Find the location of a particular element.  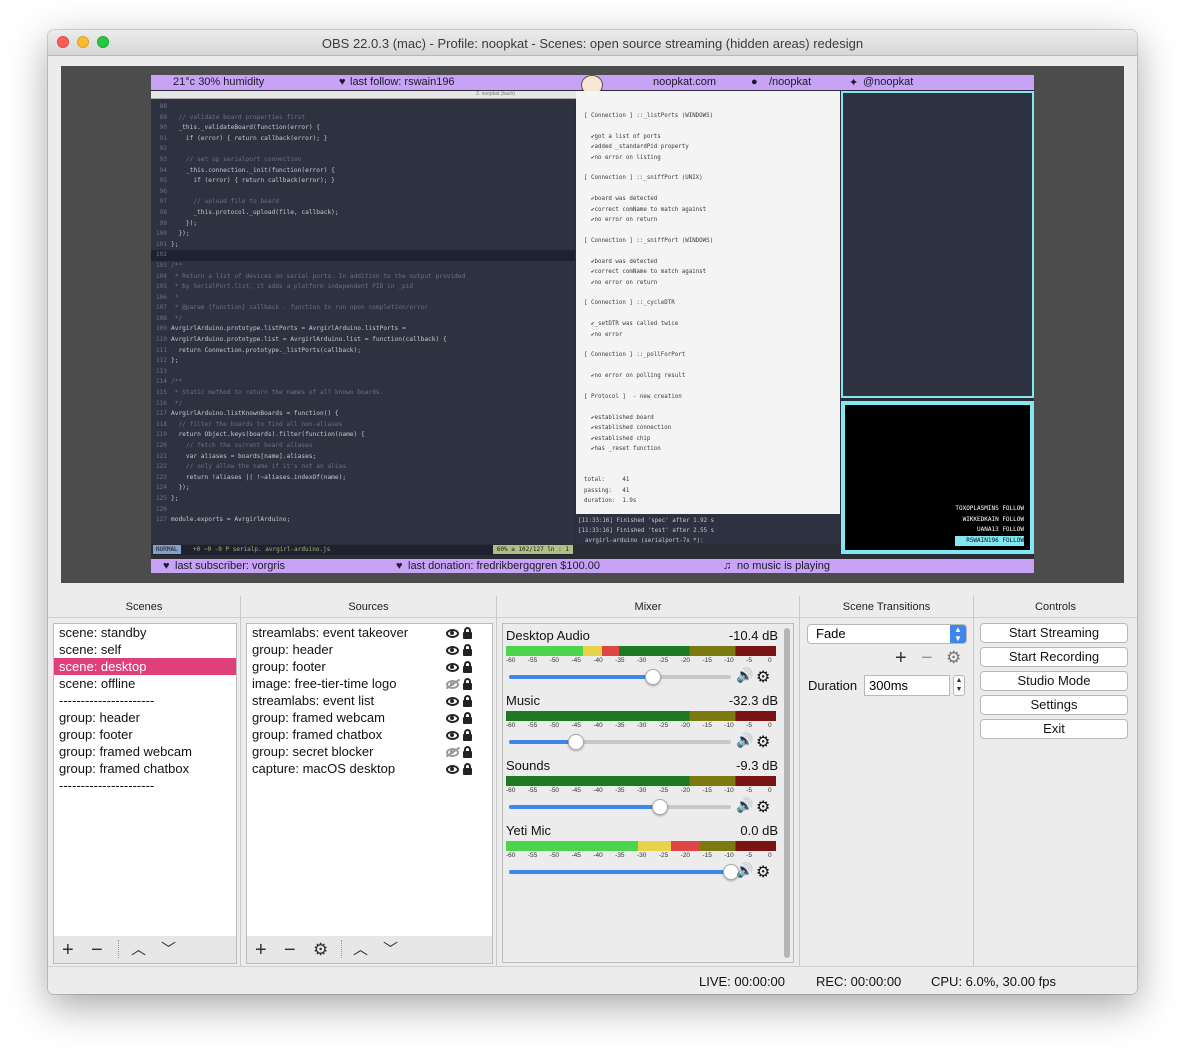

exit-button: Exit is located at coordinates (1054, 729).